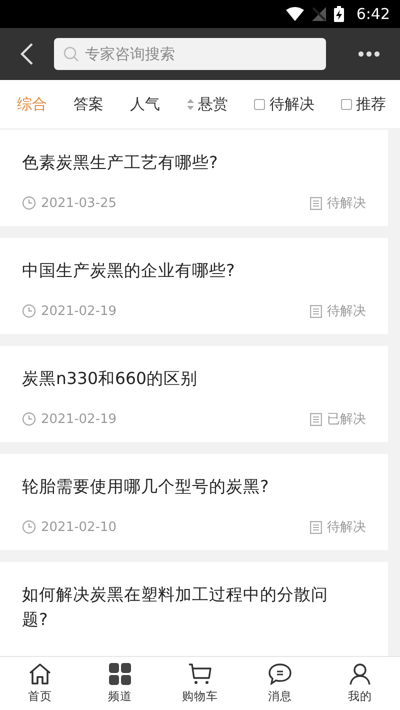 The image size is (400, 710). What do you see at coordinates (360, 674) in the screenshot?
I see `user-icon` at bounding box center [360, 674].